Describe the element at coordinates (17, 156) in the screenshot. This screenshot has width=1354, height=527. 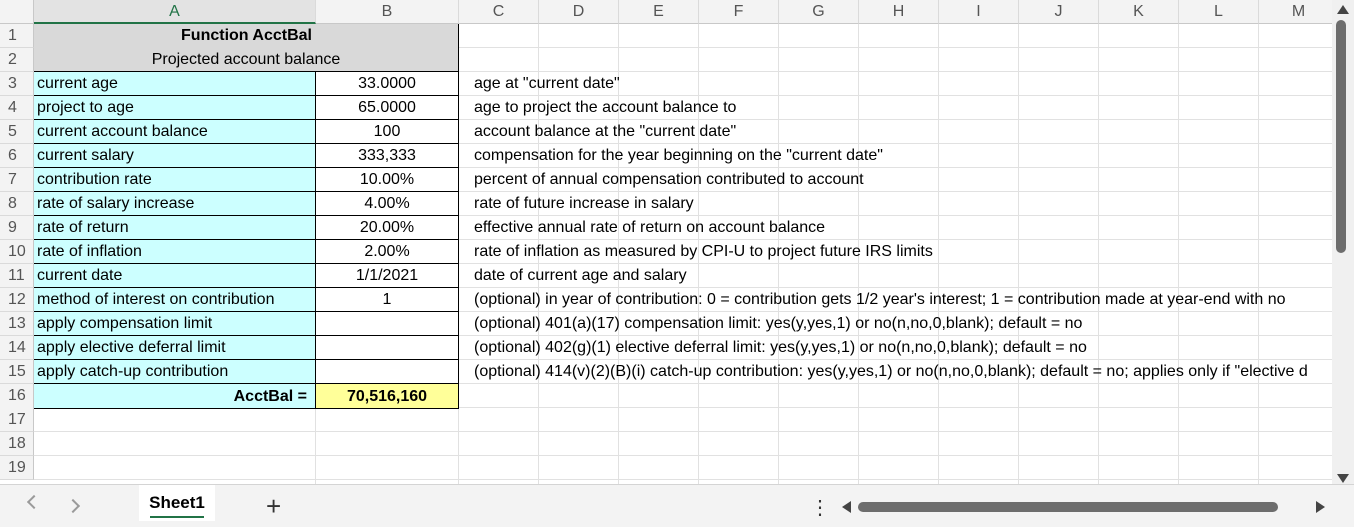
I see `row-header-6: 6` at that location.